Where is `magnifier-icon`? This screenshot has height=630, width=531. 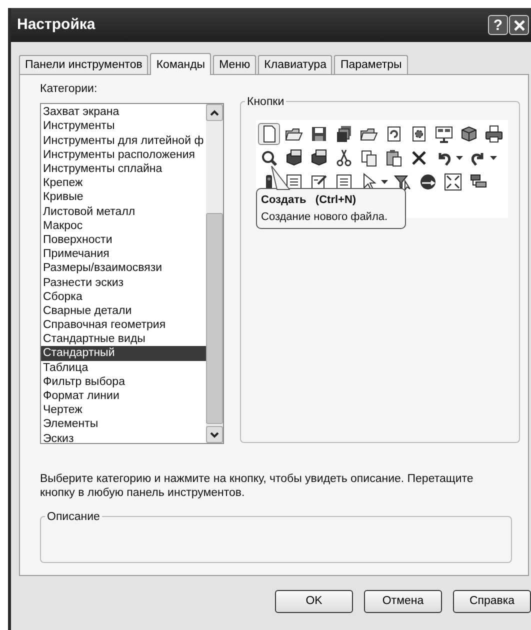 magnifier-icon is located at coordinates (269, 158).